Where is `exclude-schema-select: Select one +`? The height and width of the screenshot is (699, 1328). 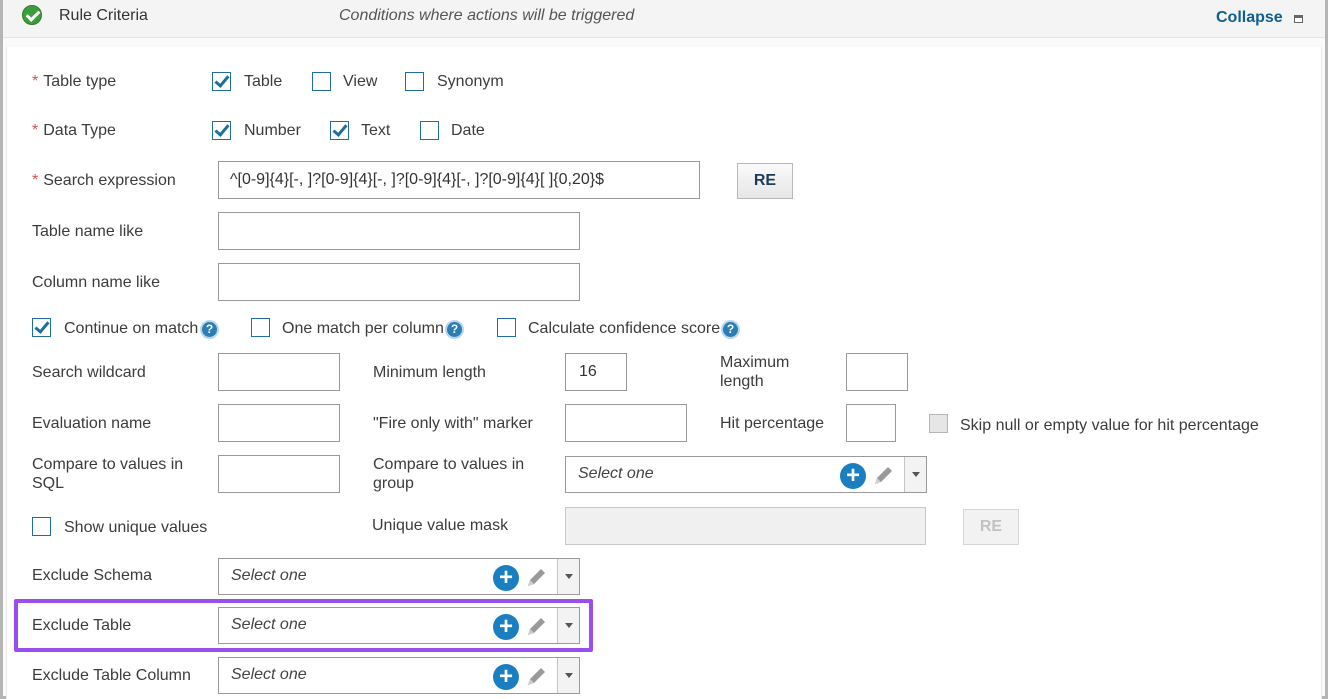
exclude-schema-select: Select one + is located at coordinates (399, 576).